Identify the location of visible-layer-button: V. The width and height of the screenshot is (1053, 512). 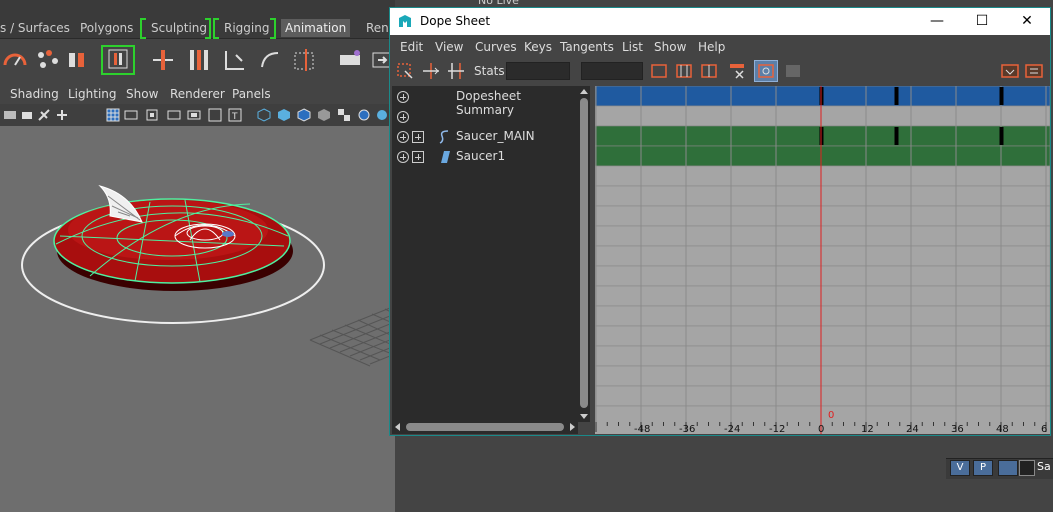
(960, 468).